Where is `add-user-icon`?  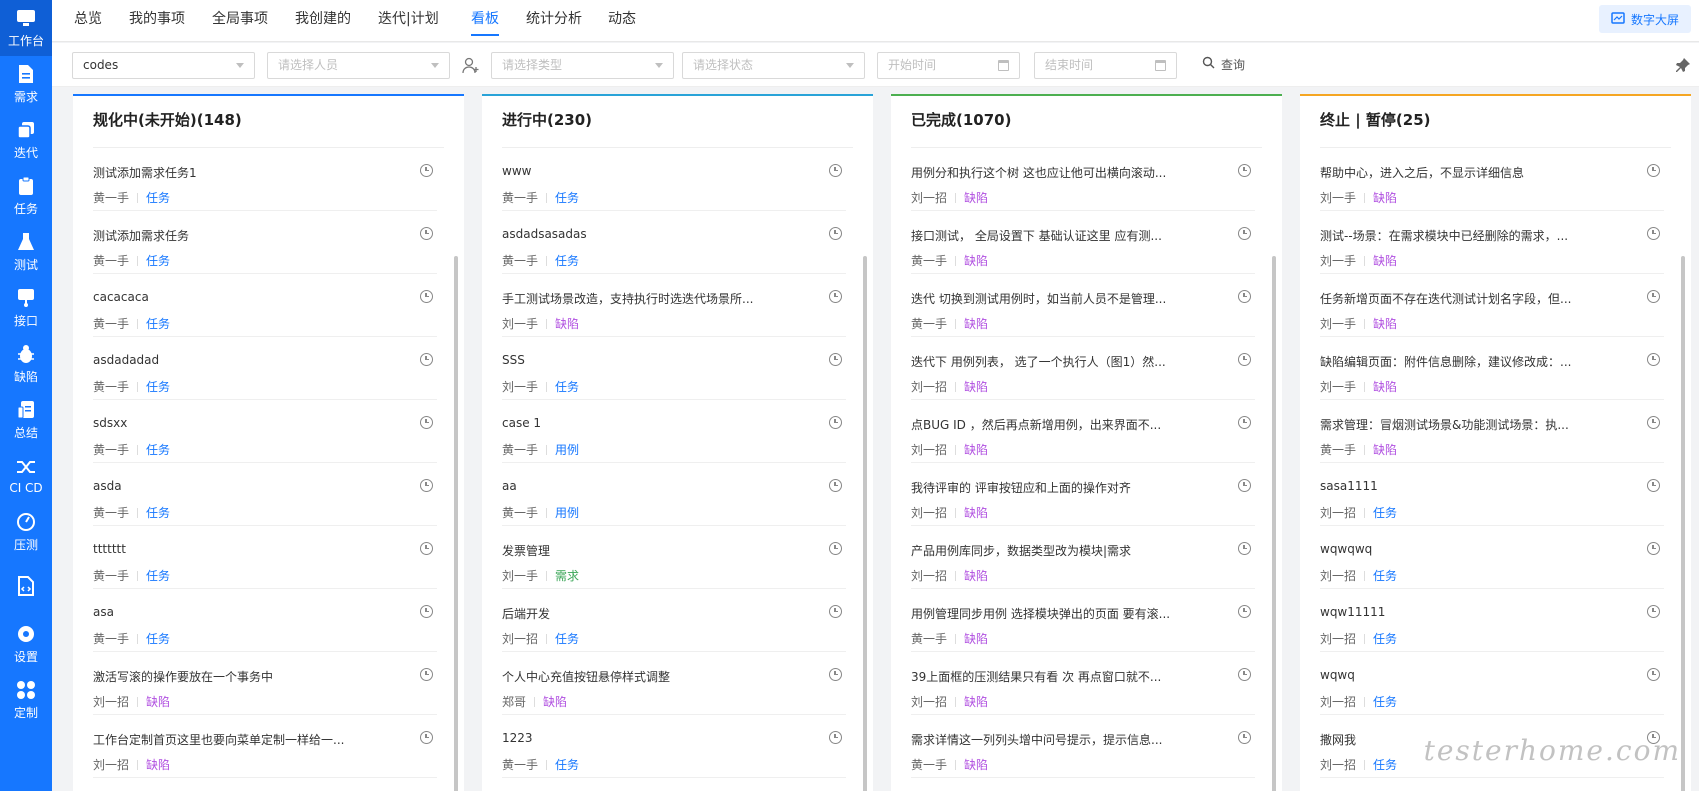
add-user-icon is located at coordinates (471, 66).